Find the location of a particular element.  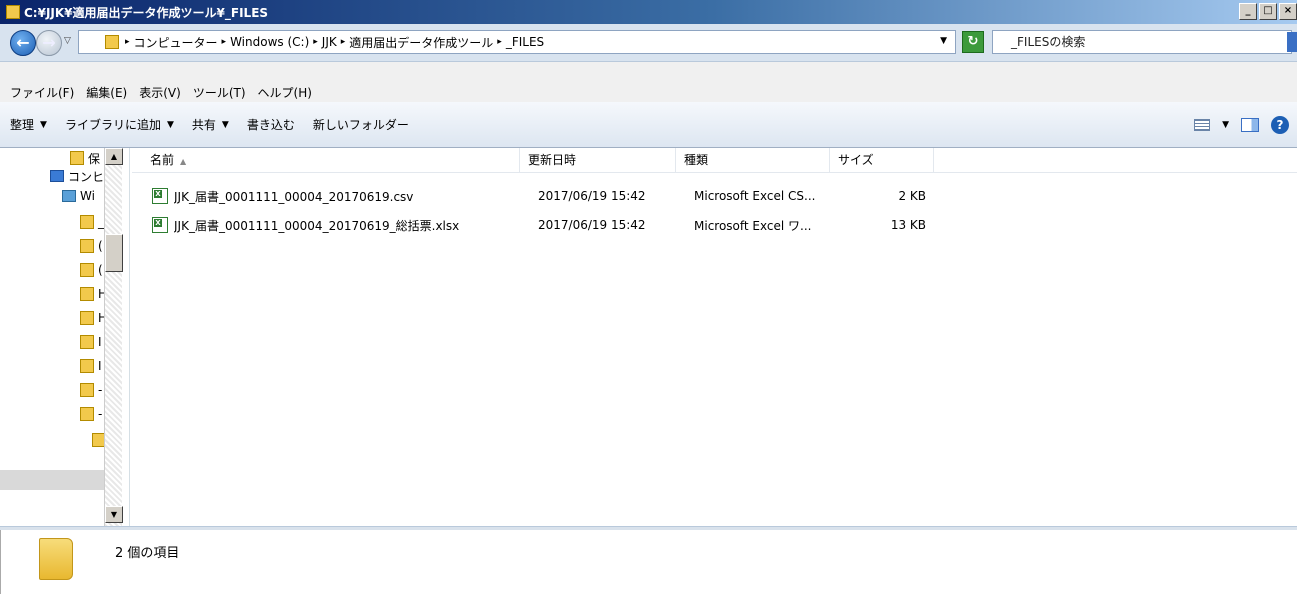

column-header-modified: 更新日時 is located at coordinates (598, 160).